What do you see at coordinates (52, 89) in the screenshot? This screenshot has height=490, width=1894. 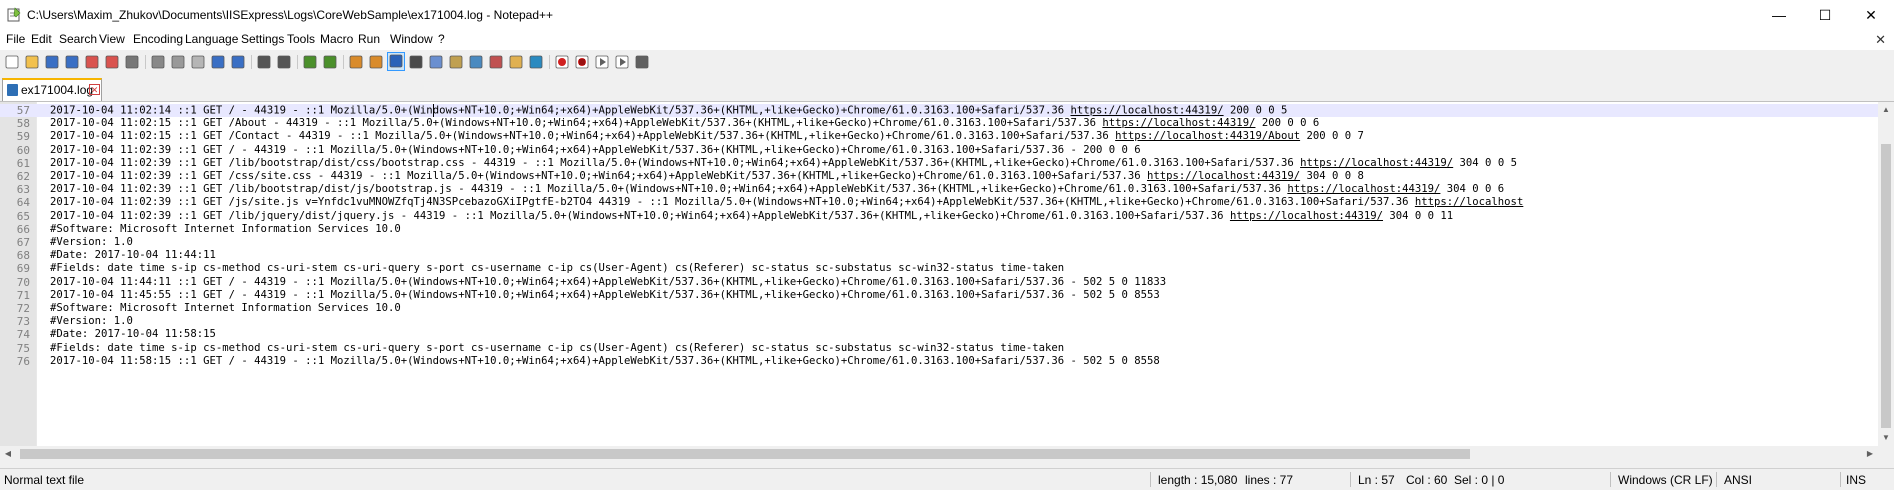 I see `tab-ex171004-log: ex171004.log ✕` at bounding box center [52, 89].